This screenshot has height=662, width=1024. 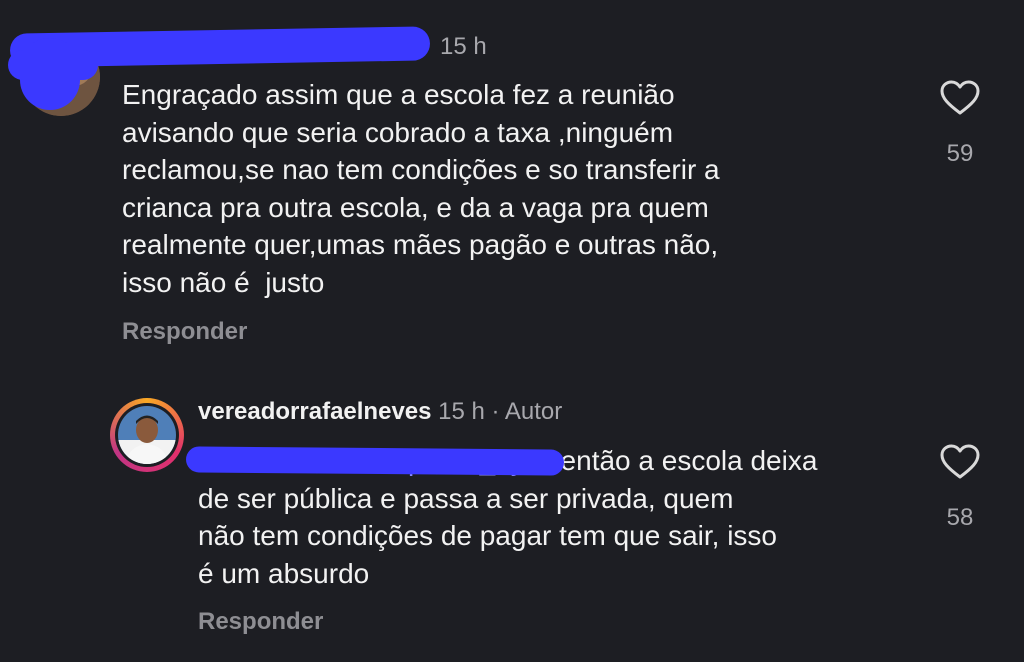 I want to click on like-count: 59, so click(x=960, y=153).